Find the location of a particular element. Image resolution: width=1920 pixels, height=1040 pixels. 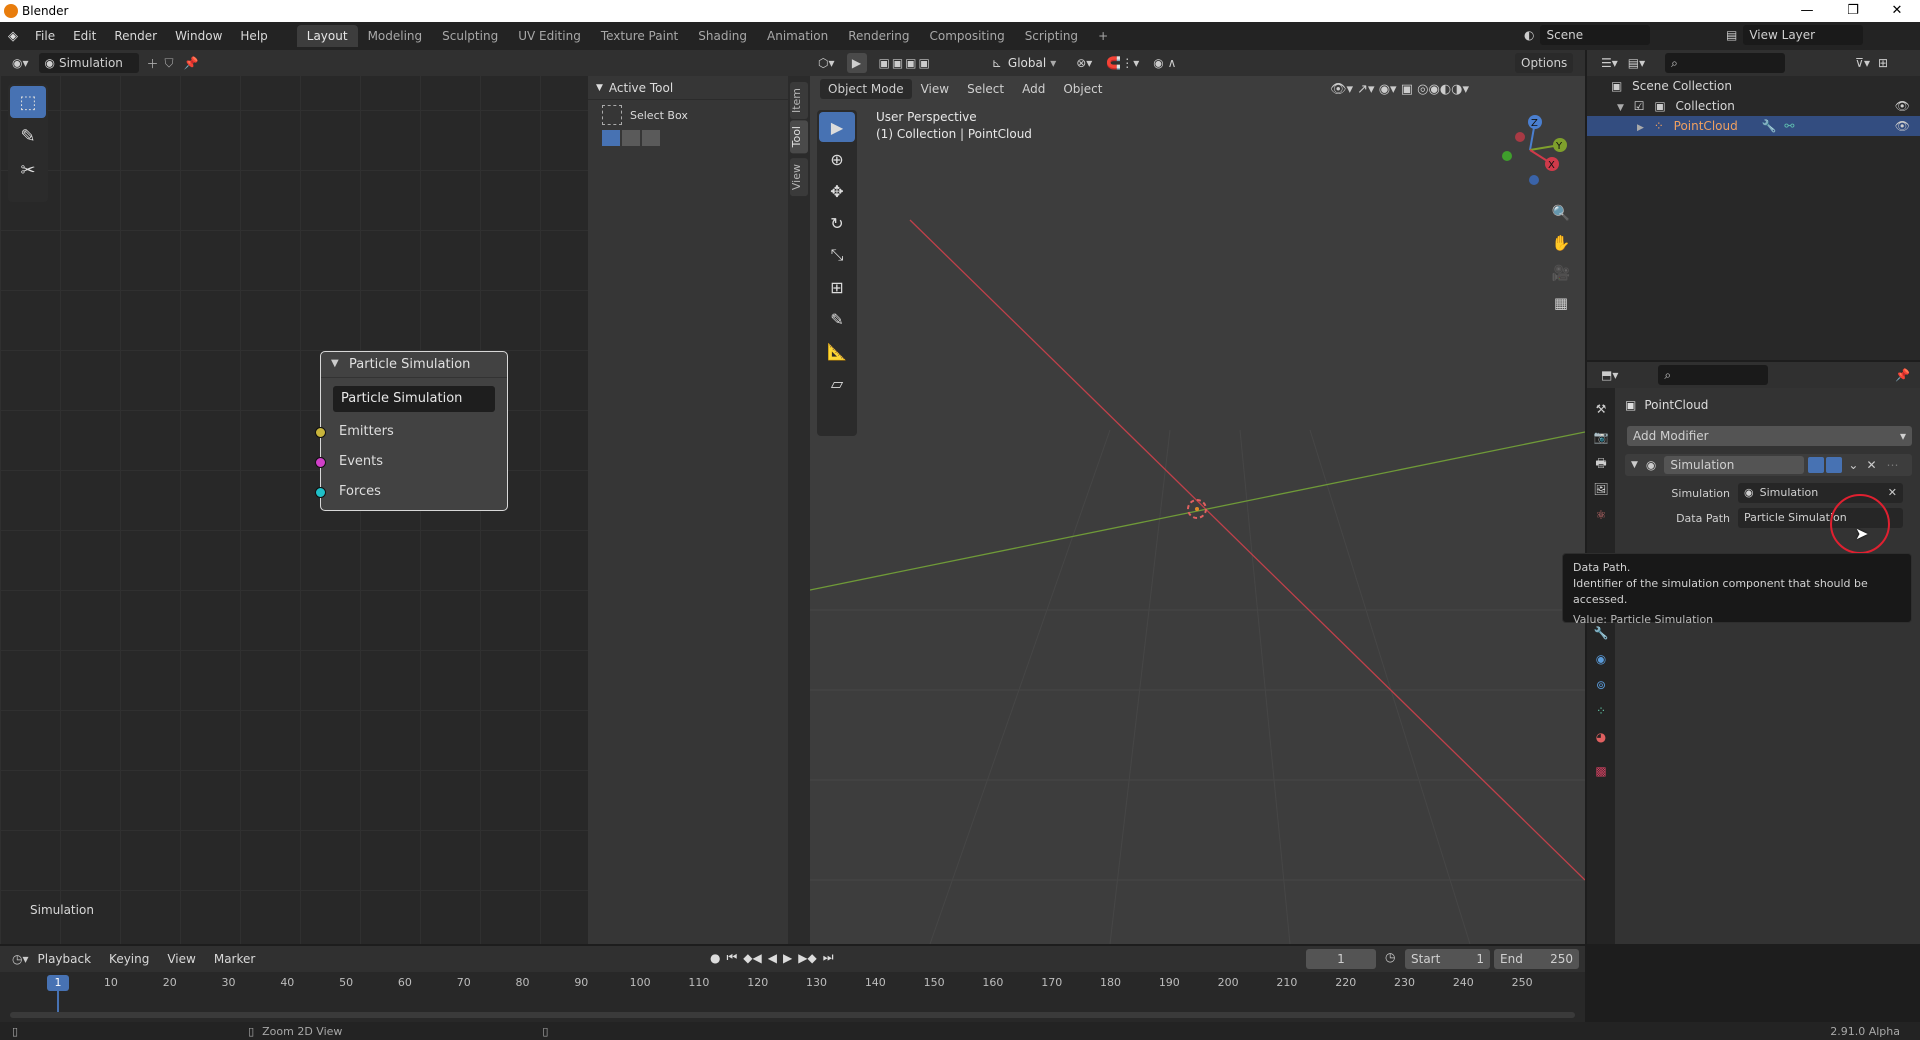

show-in-viewport-icon is located at coordinates (1816, 465).